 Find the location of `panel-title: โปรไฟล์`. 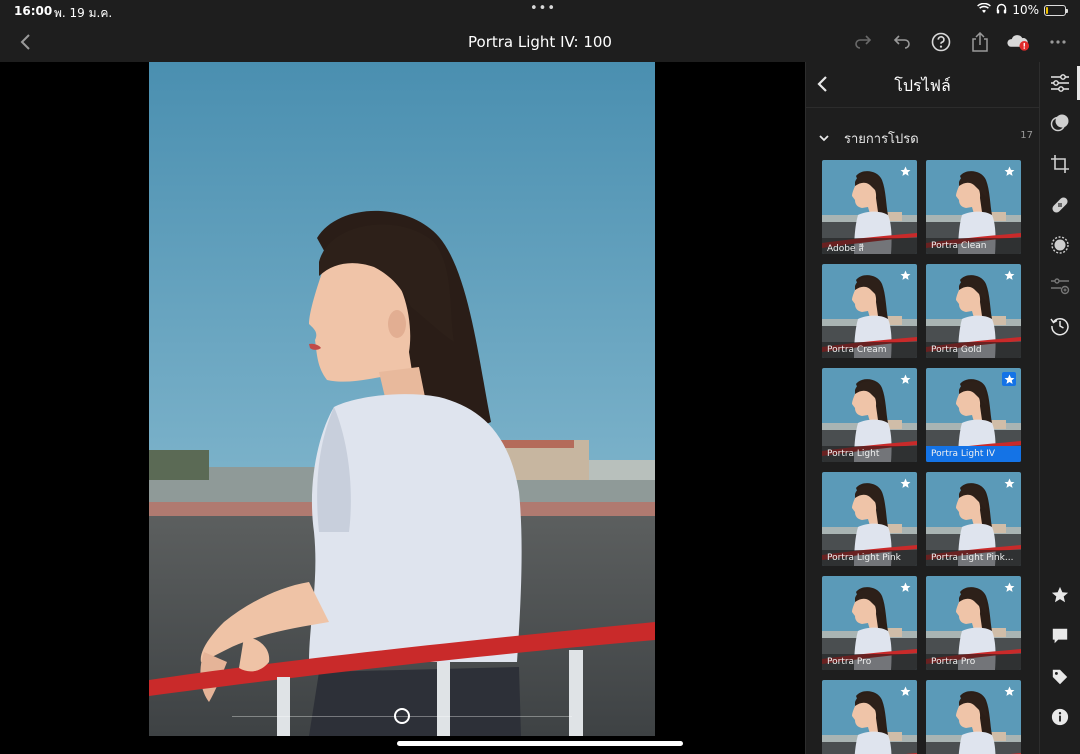

panel-title: โปรไฟล์ is located at coordinates (922, 85).